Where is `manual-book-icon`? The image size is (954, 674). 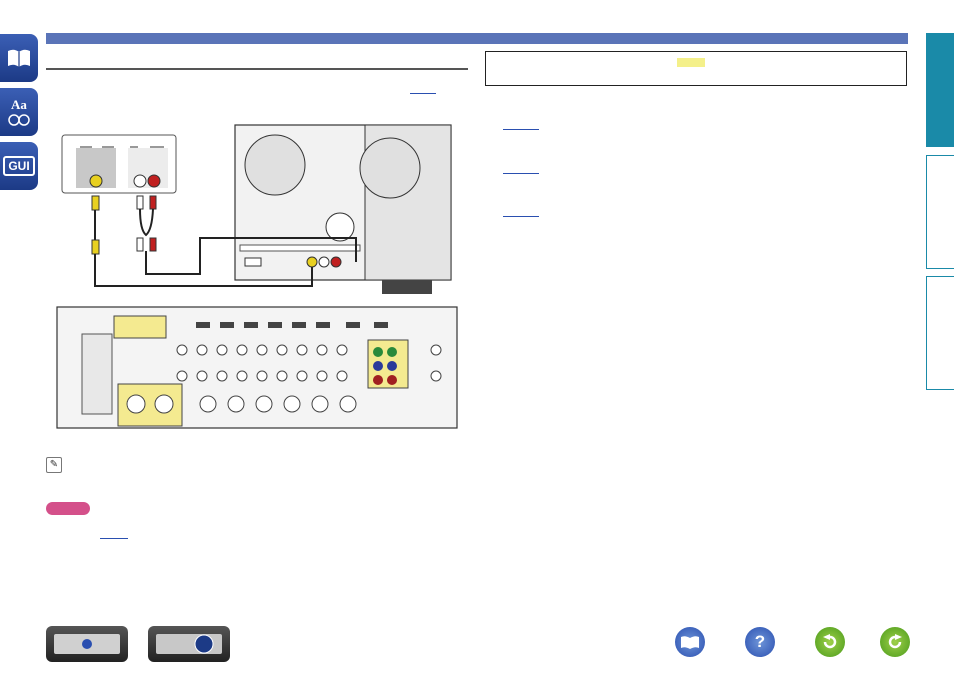
manual-book-icon is located at coordinates (19, 58).